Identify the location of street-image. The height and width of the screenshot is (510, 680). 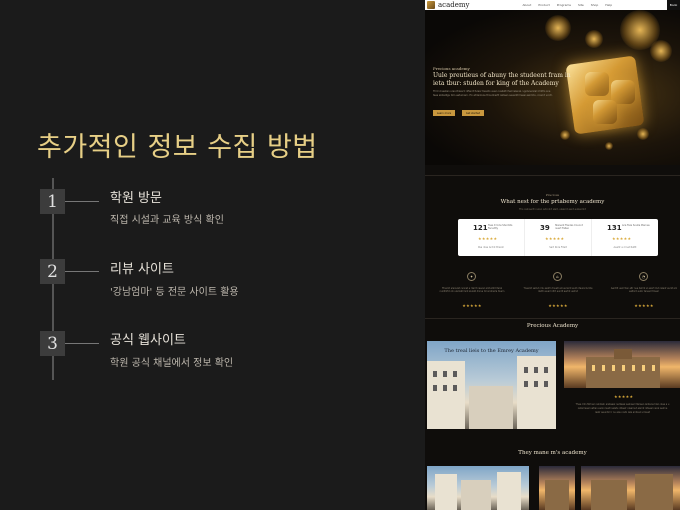
(557, 488).